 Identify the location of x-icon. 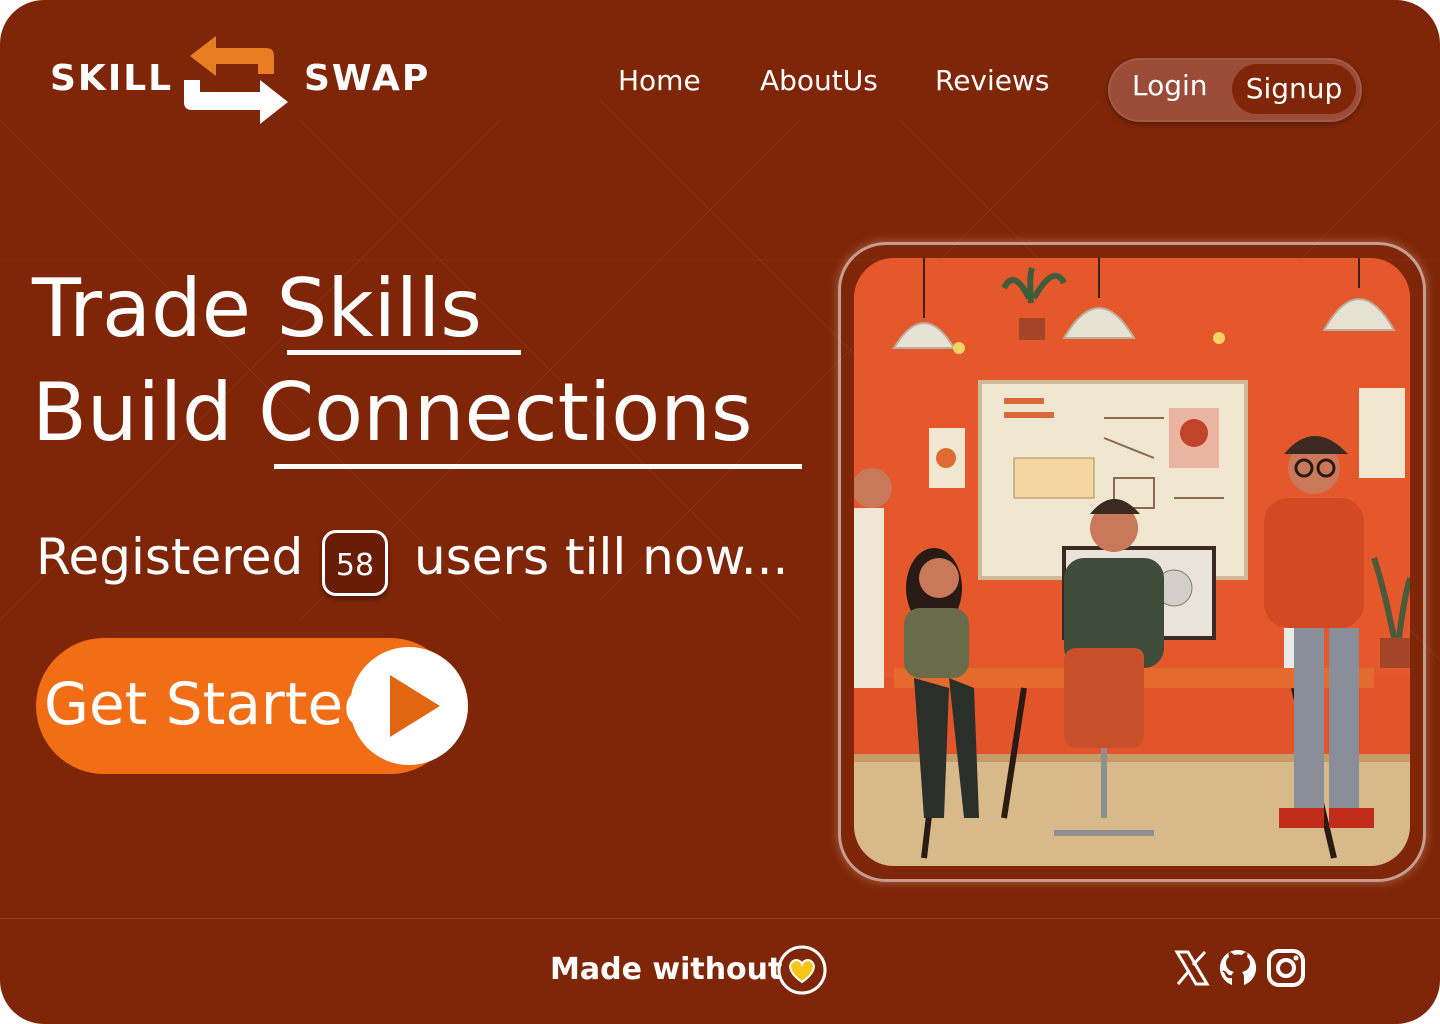
(1192, 968).